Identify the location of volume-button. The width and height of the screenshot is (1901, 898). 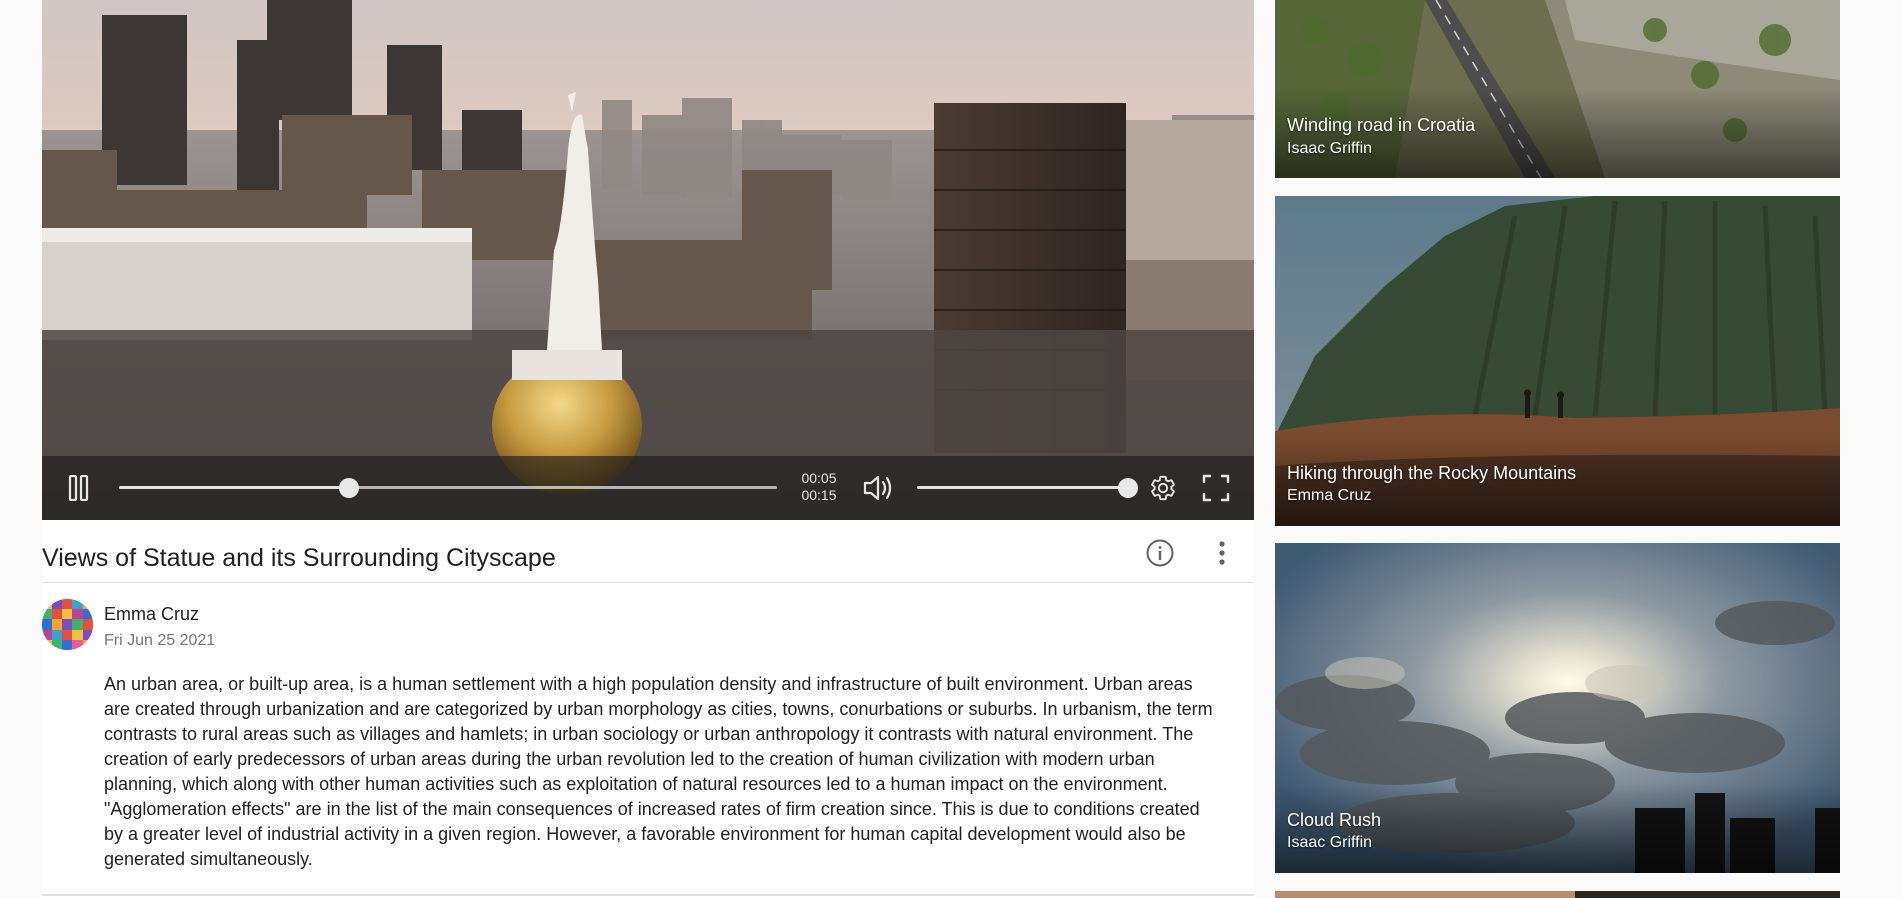
(878, 488).